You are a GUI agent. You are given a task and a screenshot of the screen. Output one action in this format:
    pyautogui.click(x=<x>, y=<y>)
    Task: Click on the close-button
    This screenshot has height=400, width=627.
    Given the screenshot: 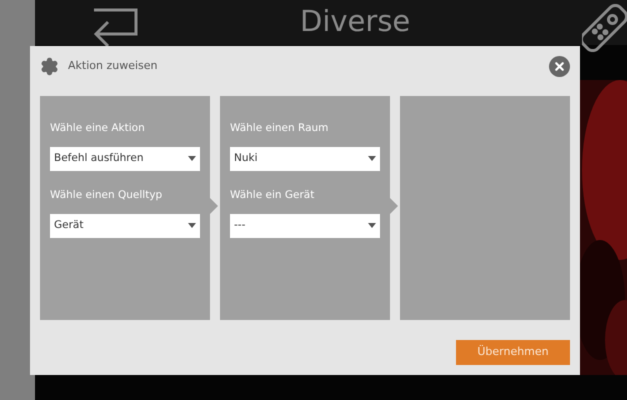 What is the action you would take?
    pyautogui.click(x=559, y=66)
    